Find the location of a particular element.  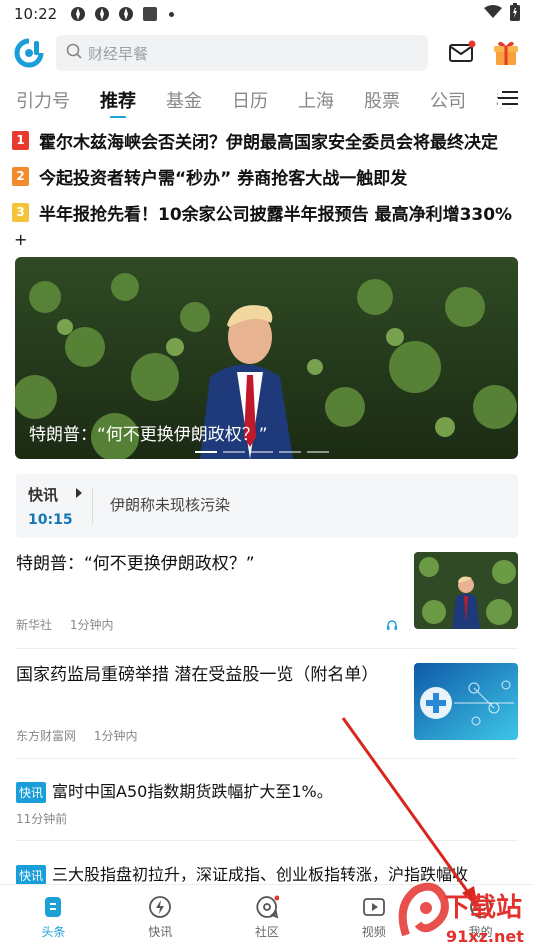

hot-news-title: 半年报抢先看！10余家公司披露半年报预告 最高净利增330% is located at coordinates (276, 214).